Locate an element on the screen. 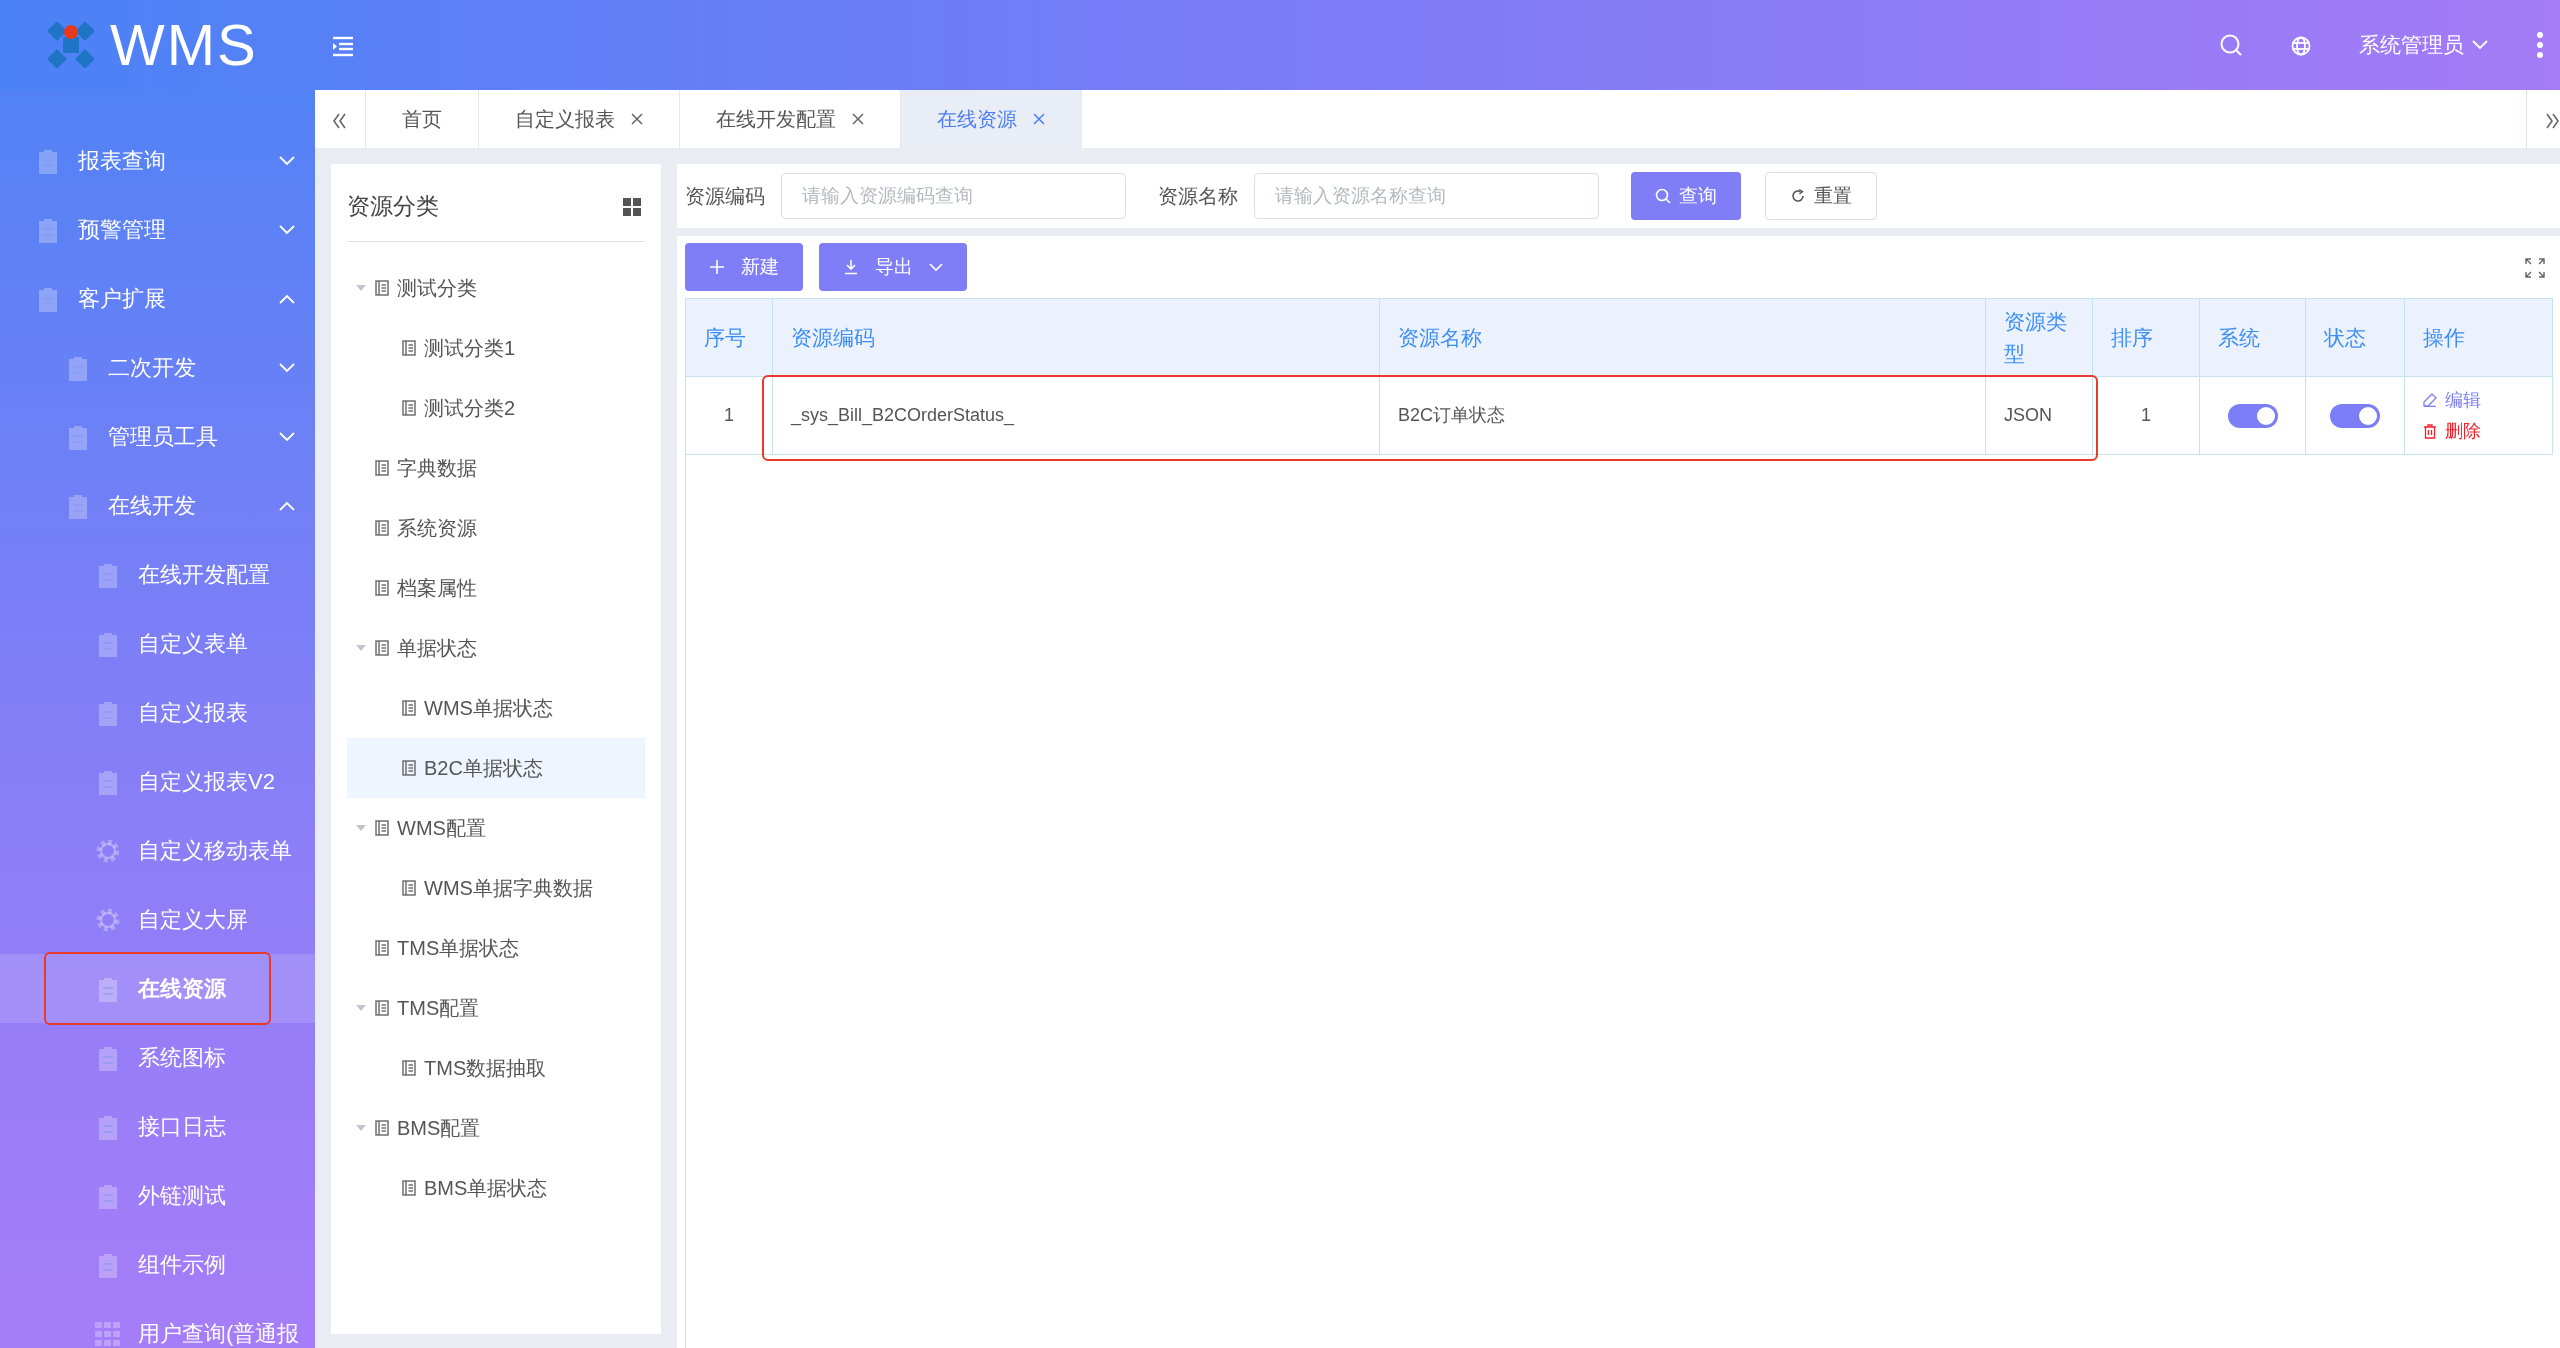 This screenshot has height=1348, width=2560. column-header: 序号 is located at coordinates (729, 338).